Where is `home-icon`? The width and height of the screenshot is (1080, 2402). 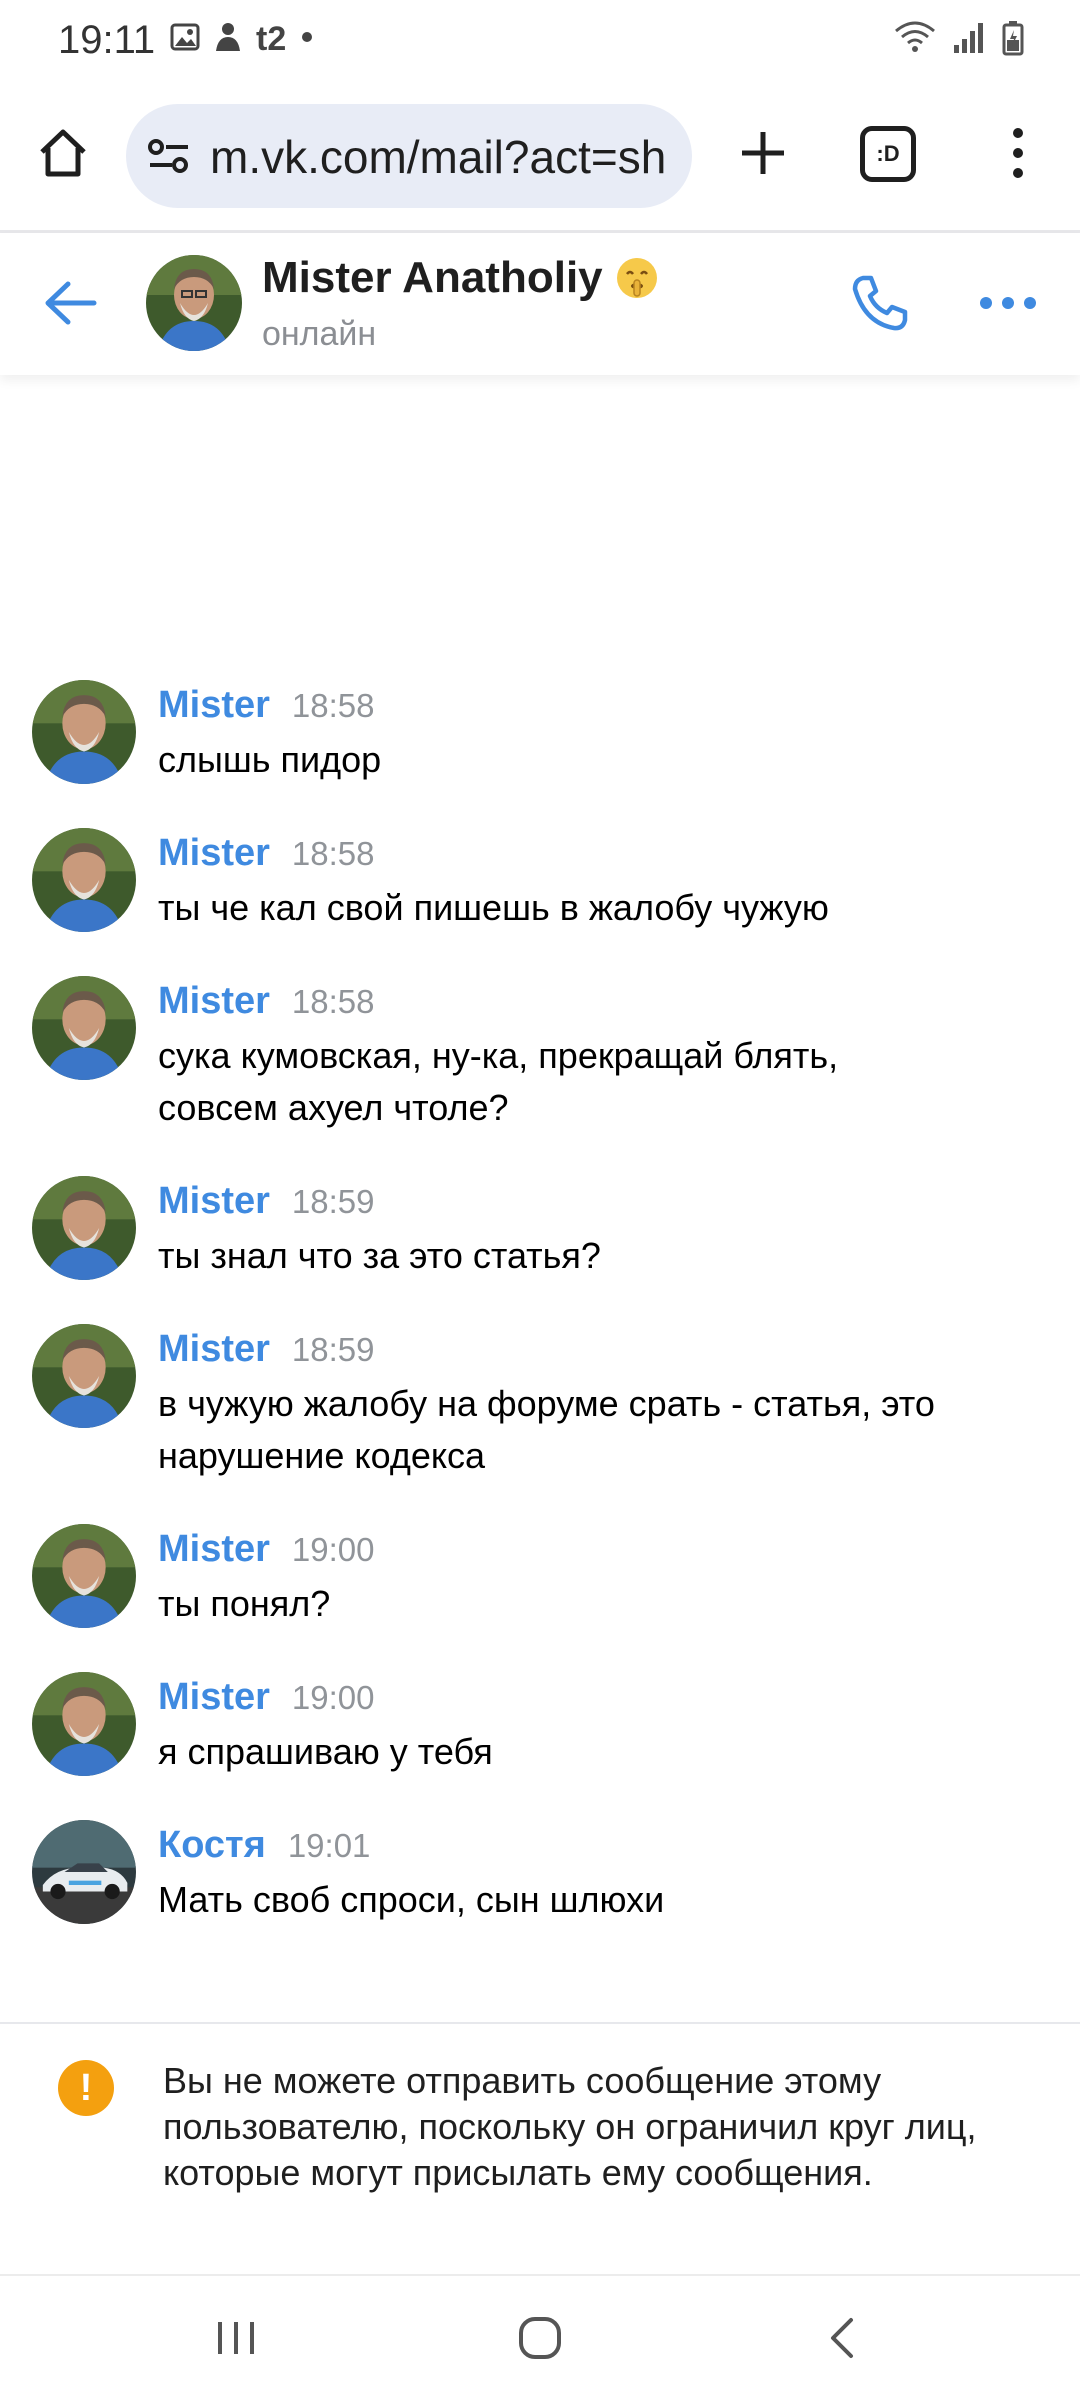
home-icon is located at coordinates (63, 155).